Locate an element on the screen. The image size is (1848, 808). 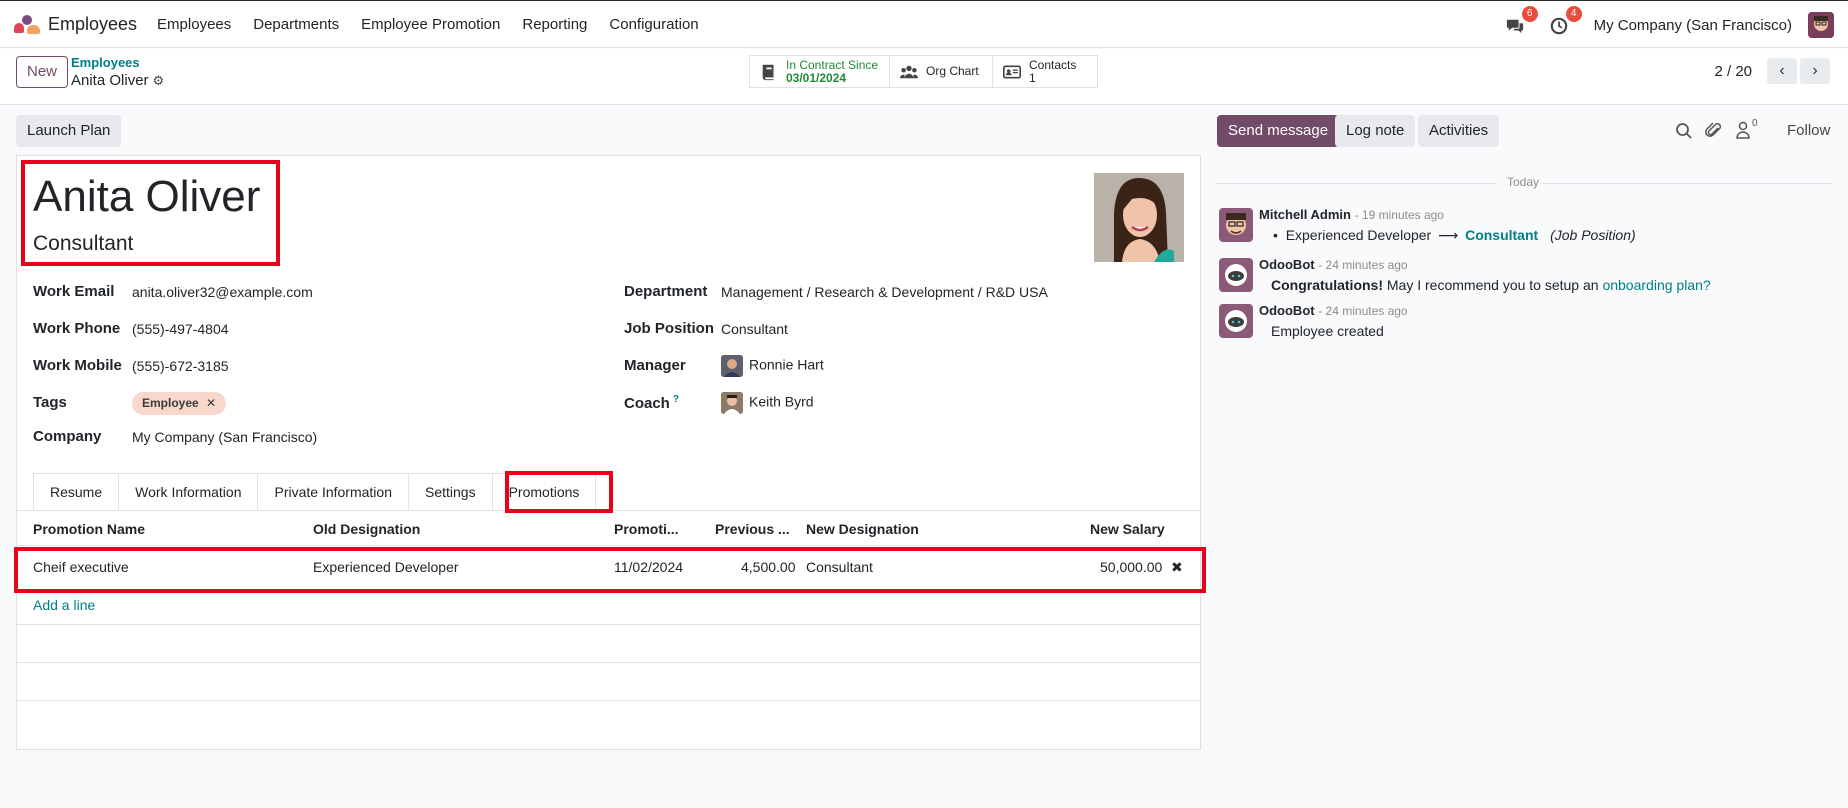
breadcrumb-employees: Employees is located at coordinates (105, 62).